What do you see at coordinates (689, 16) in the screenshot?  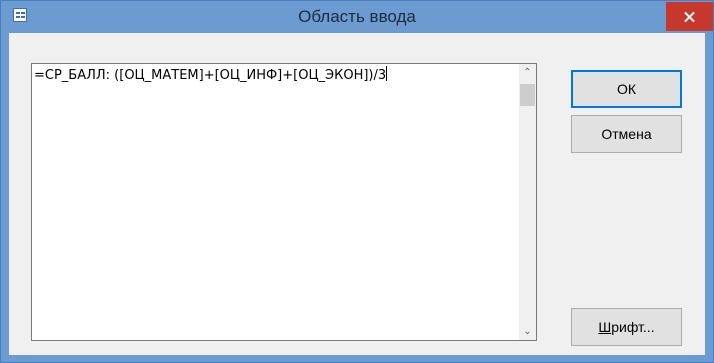 I see `close-button` at bounding box center [689, 16].